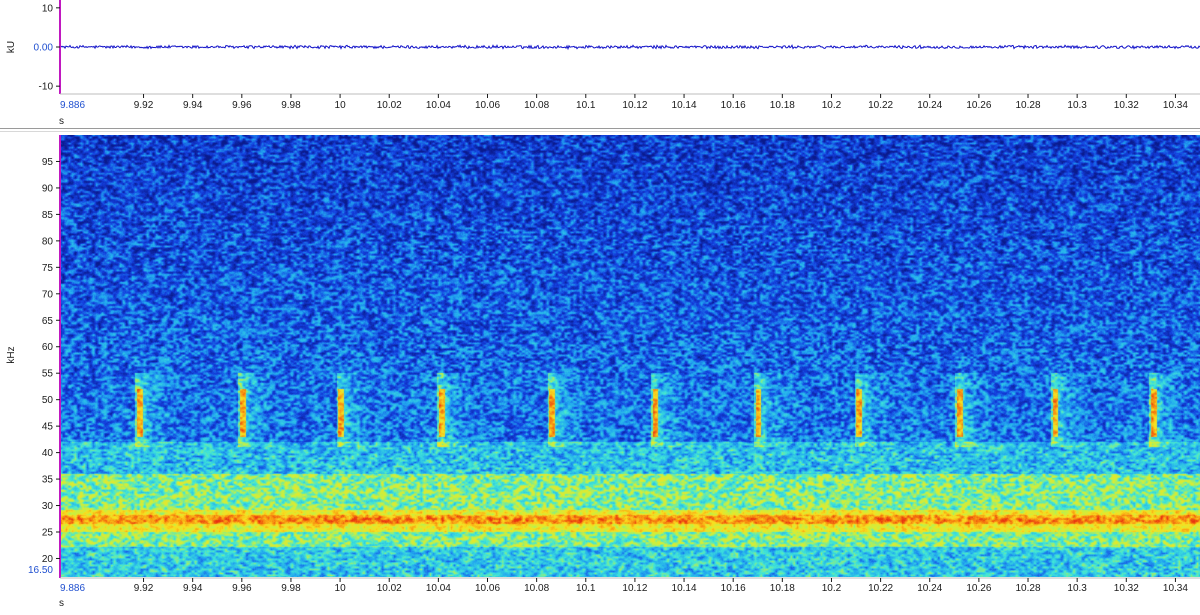  I want to click on waveform-x-tick-label: 10, so click(341, 105).